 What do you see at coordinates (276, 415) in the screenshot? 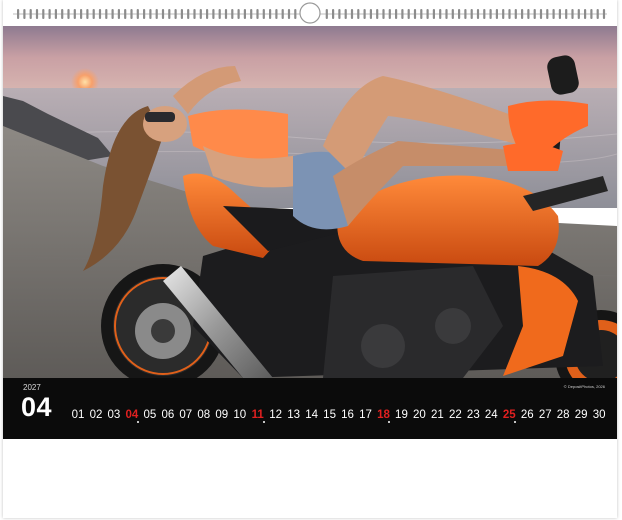
I see `day-12: 12` at bounding box center [276, 415].